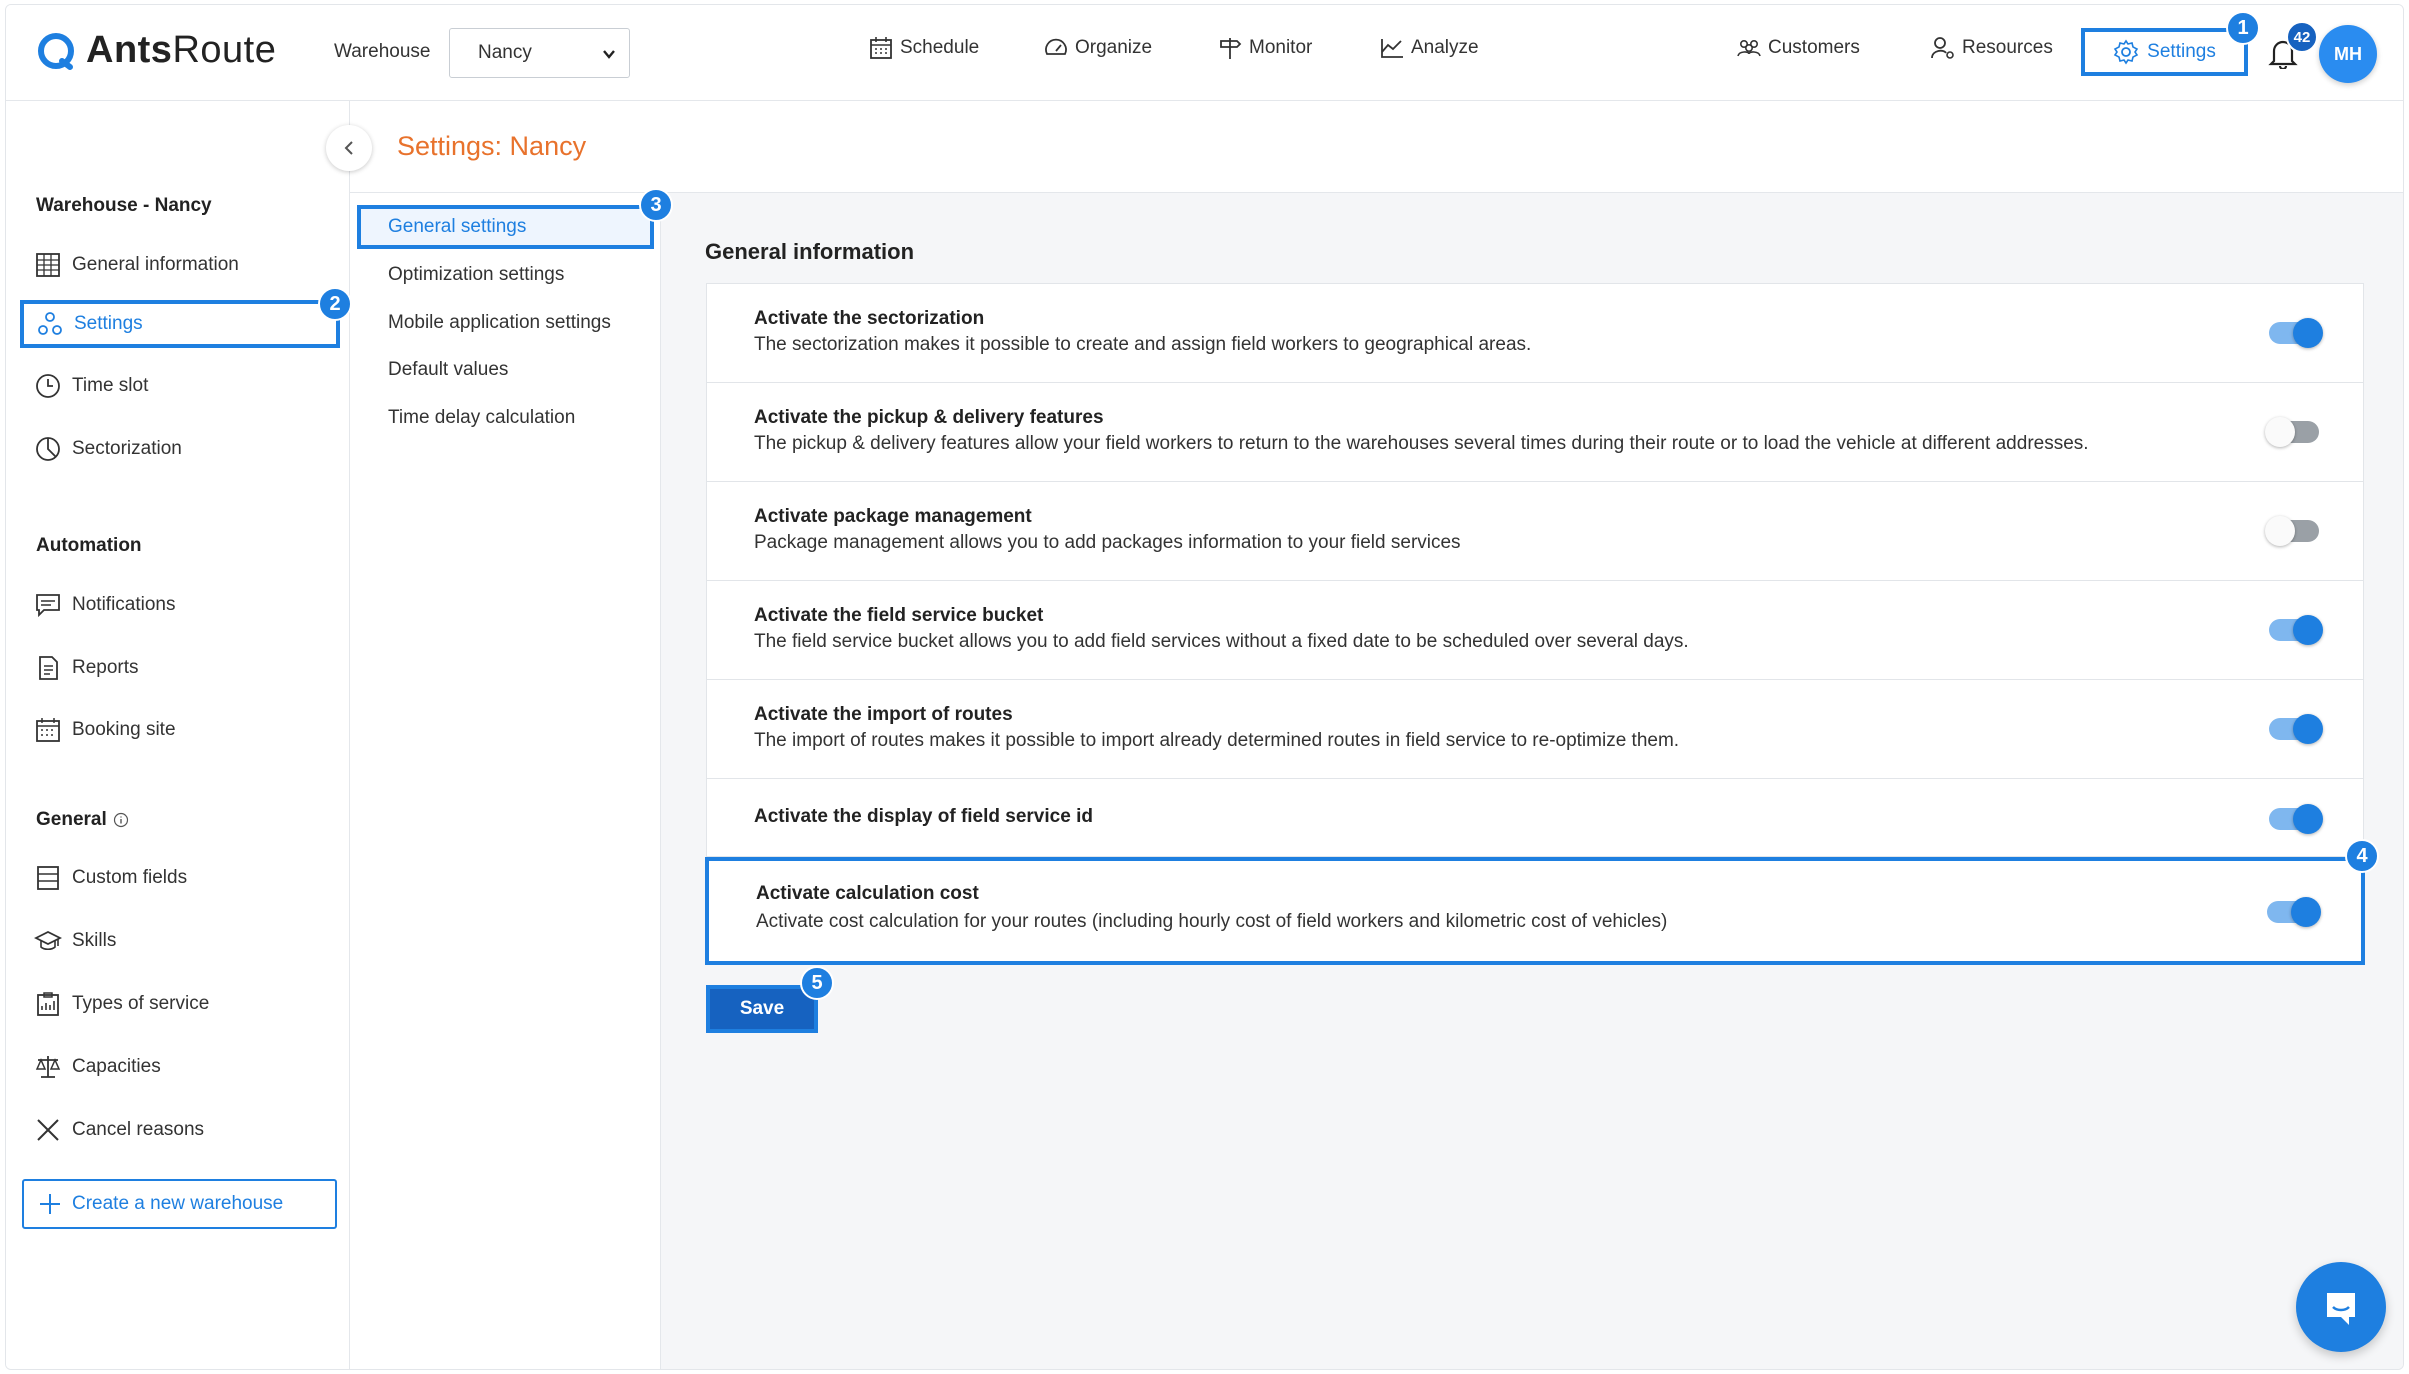 Image resolution: width=2409 pixels, height=1374 pixels. What do you see at coordinates (156, 50) in the screenshot?
I see `logo: AntsRoute` at bounding box center [156, 50].